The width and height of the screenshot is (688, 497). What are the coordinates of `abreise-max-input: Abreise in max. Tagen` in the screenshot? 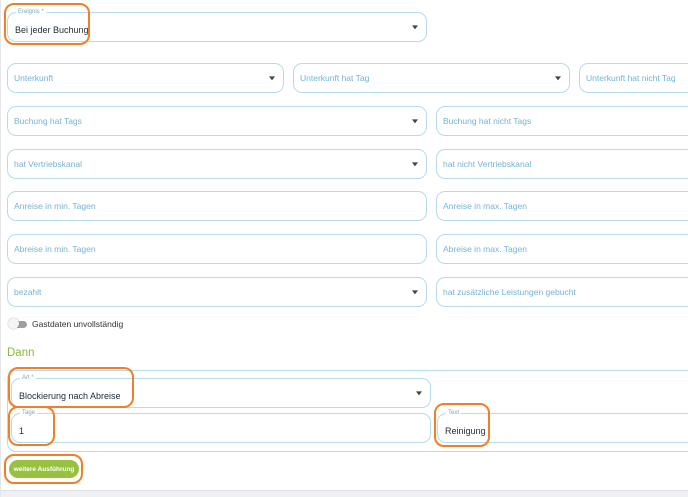 It's located at (562, 249).